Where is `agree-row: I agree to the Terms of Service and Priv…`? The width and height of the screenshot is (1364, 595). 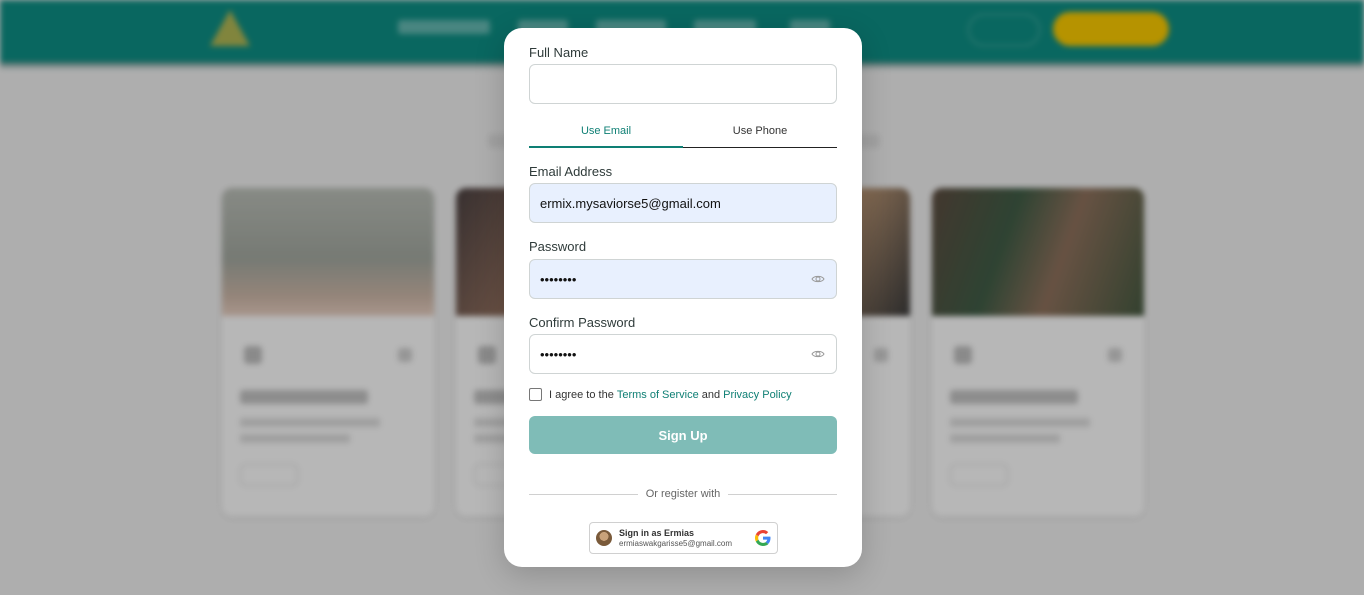 agree-row: I agree to the Terms of Service and Priv… is located at coordinates (662, 394).